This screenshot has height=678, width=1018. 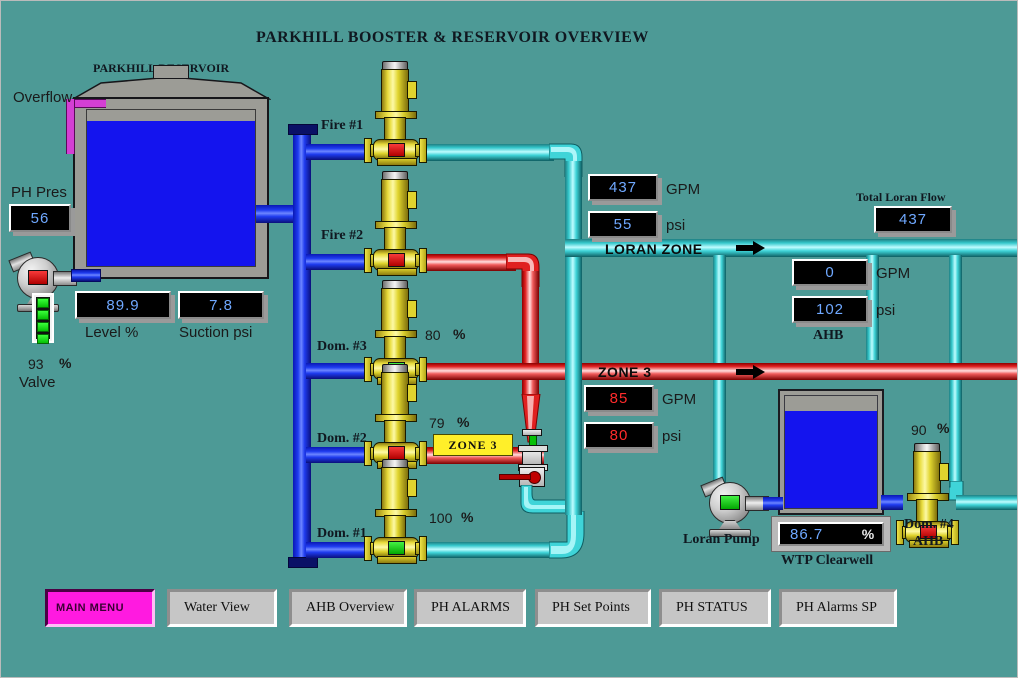 I want to click on reservoir-hatch, so click(x=171, y=72).